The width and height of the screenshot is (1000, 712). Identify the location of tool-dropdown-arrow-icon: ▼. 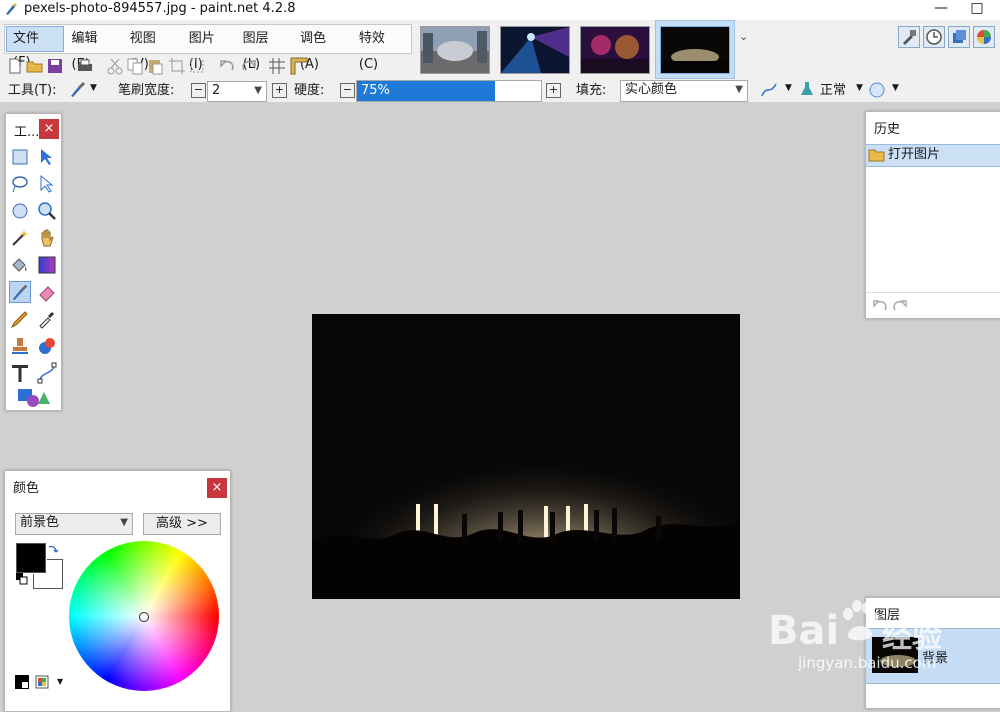
(93, 88).